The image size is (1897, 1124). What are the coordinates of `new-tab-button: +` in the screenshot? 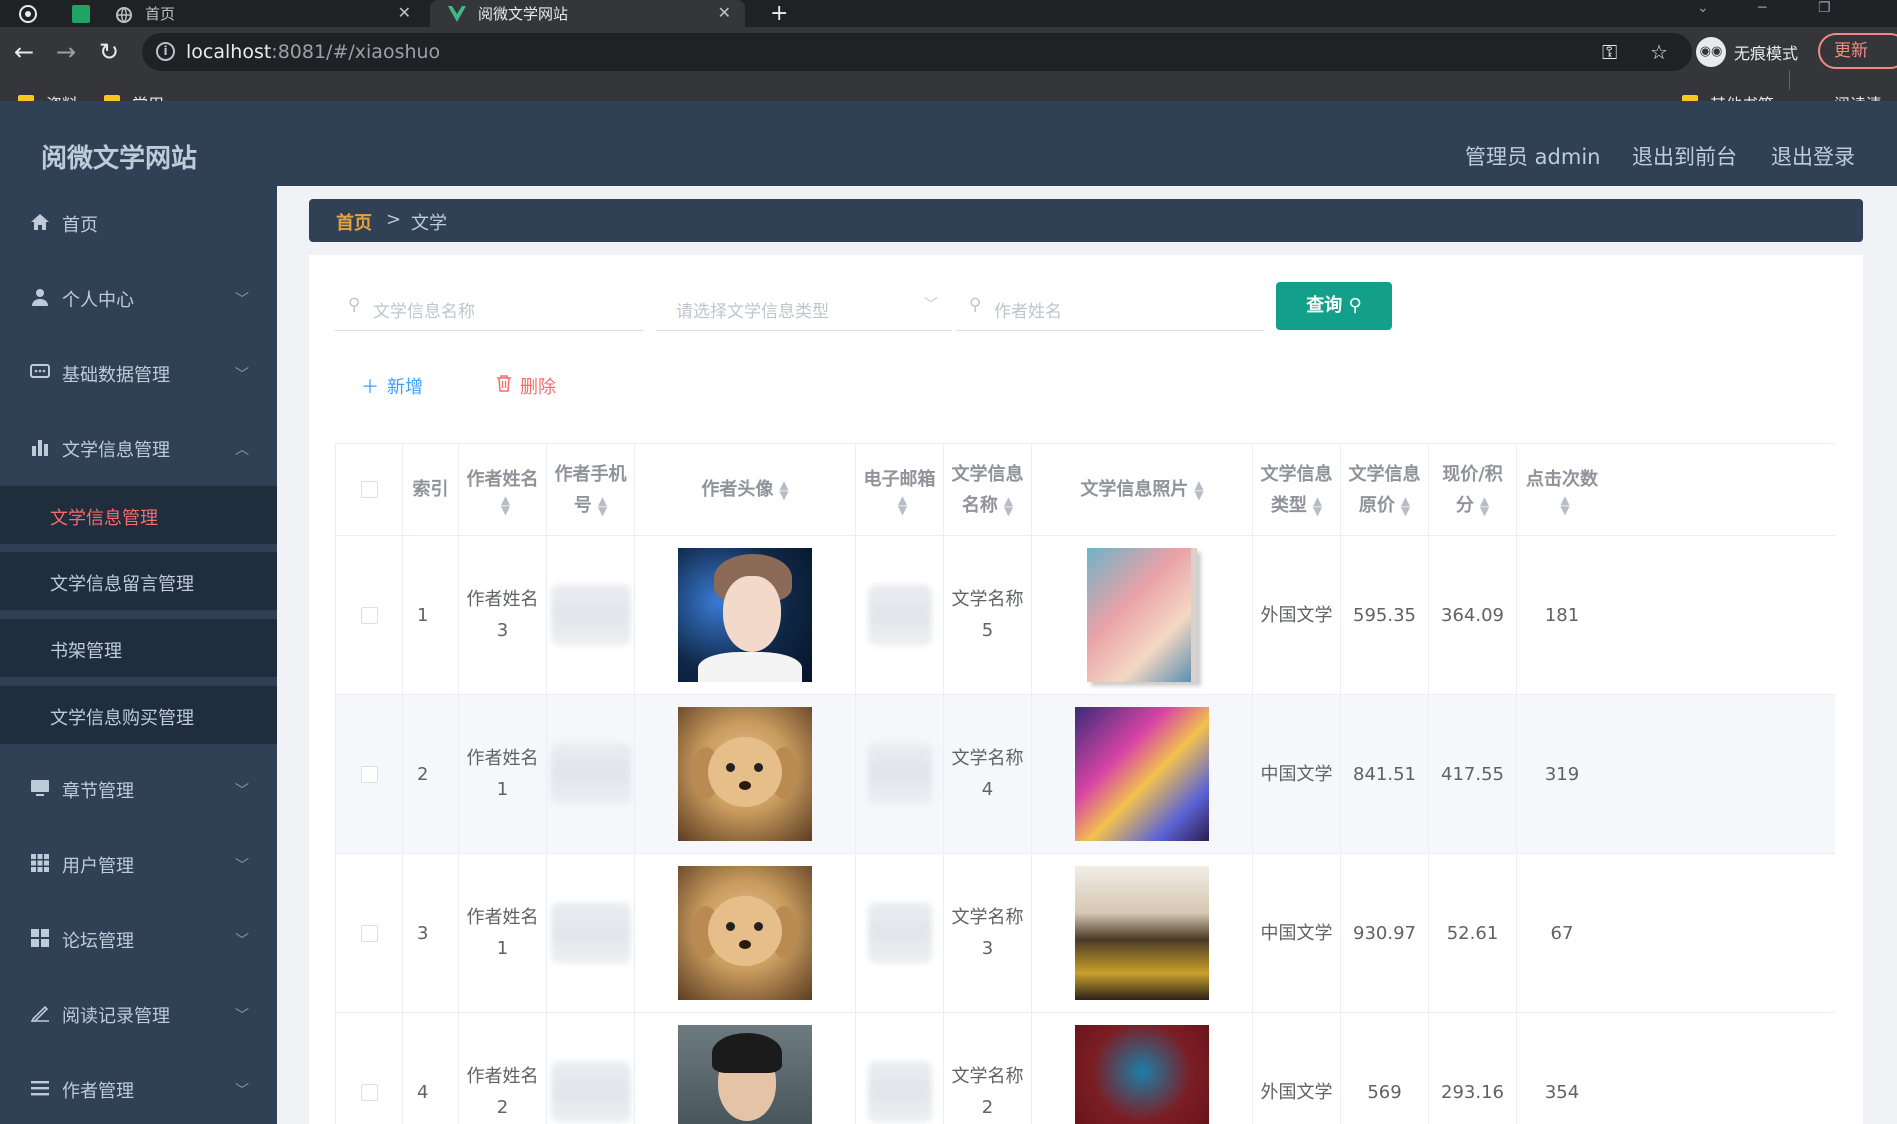 It's located at (779, 13).